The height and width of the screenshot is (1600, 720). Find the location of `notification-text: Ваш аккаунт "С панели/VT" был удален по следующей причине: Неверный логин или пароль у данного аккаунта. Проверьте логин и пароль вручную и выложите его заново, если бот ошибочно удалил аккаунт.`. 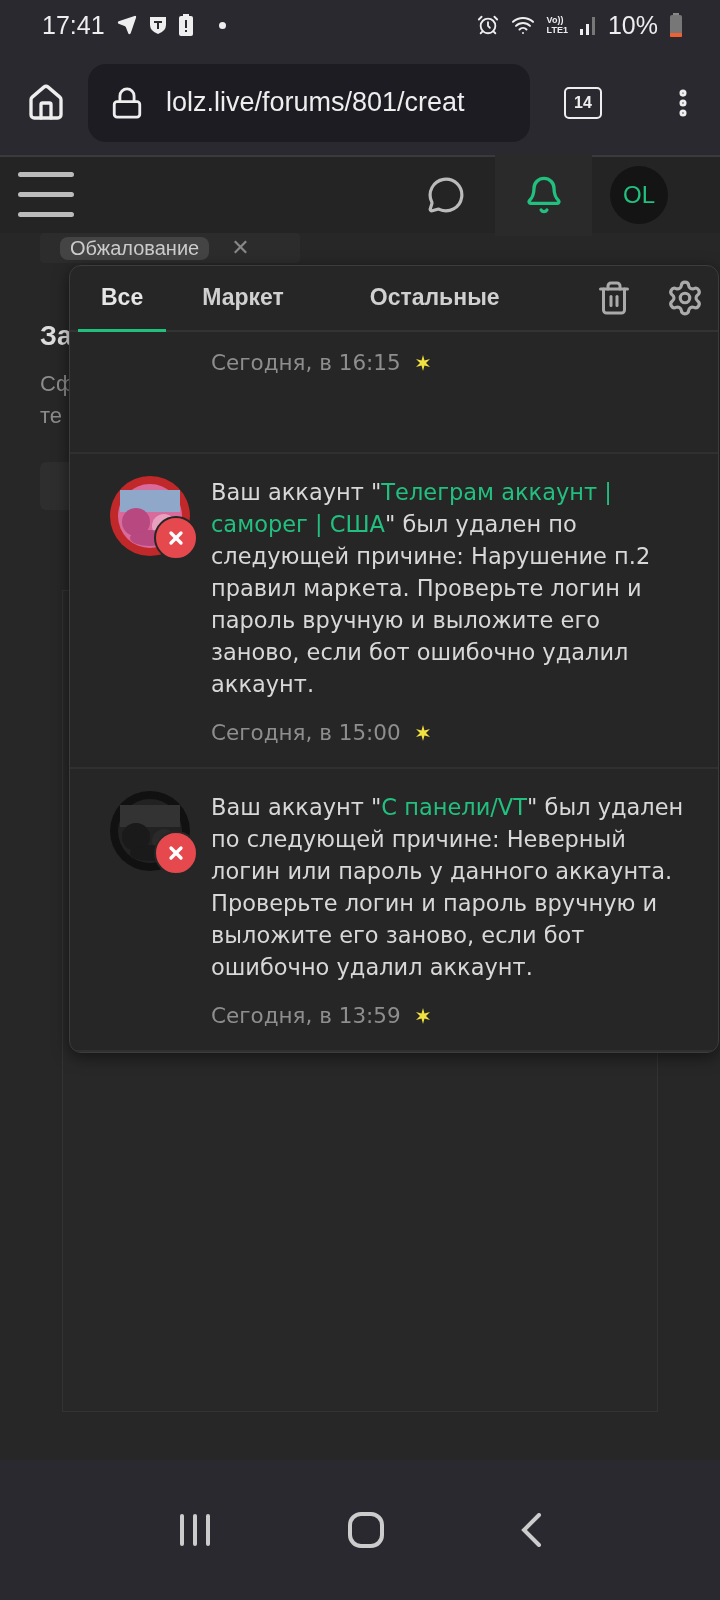

notification-text: Ваш аккаунт "С панели/VT" был удален по следующей причине: Неверный логин или пароль у данного аккаунта. Проверьте логин и пароль вручную и выложите его заново, если бот ошибочно удалил аккаунт. is located at coordinates (448, 887).